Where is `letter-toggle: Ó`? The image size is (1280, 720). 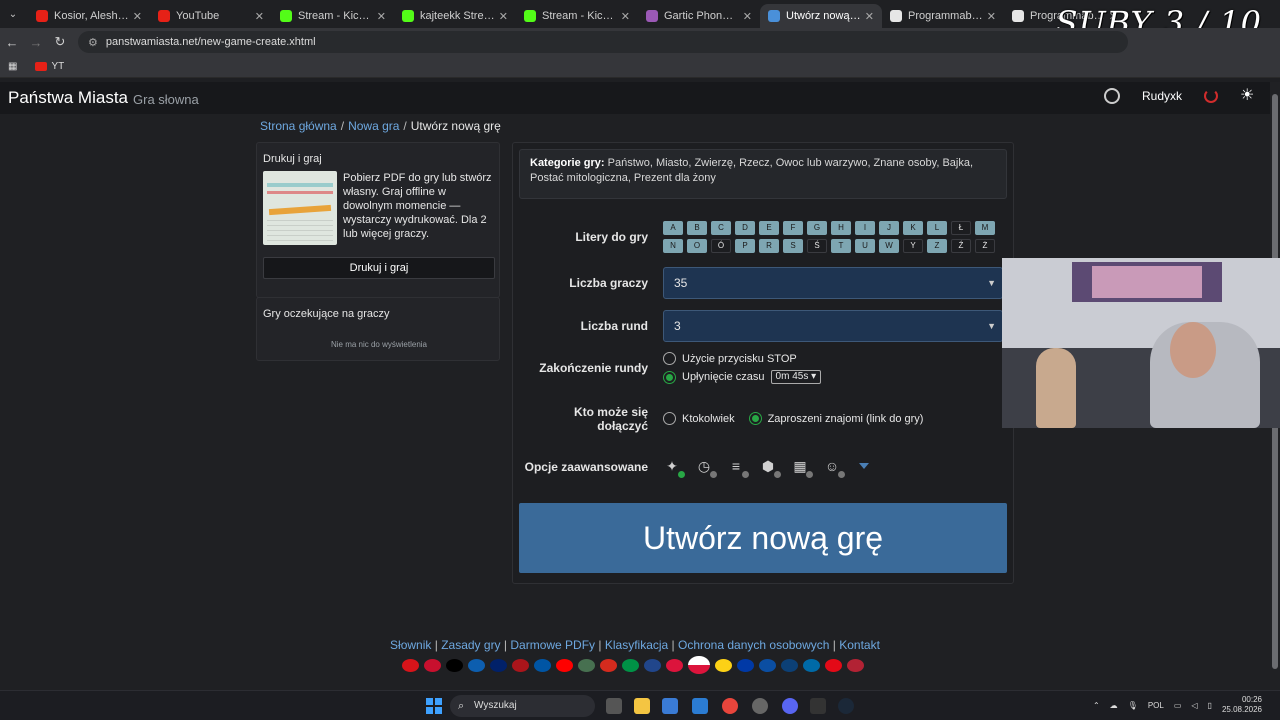
letter-toggle: Ó is located at coordinates (721, 246).